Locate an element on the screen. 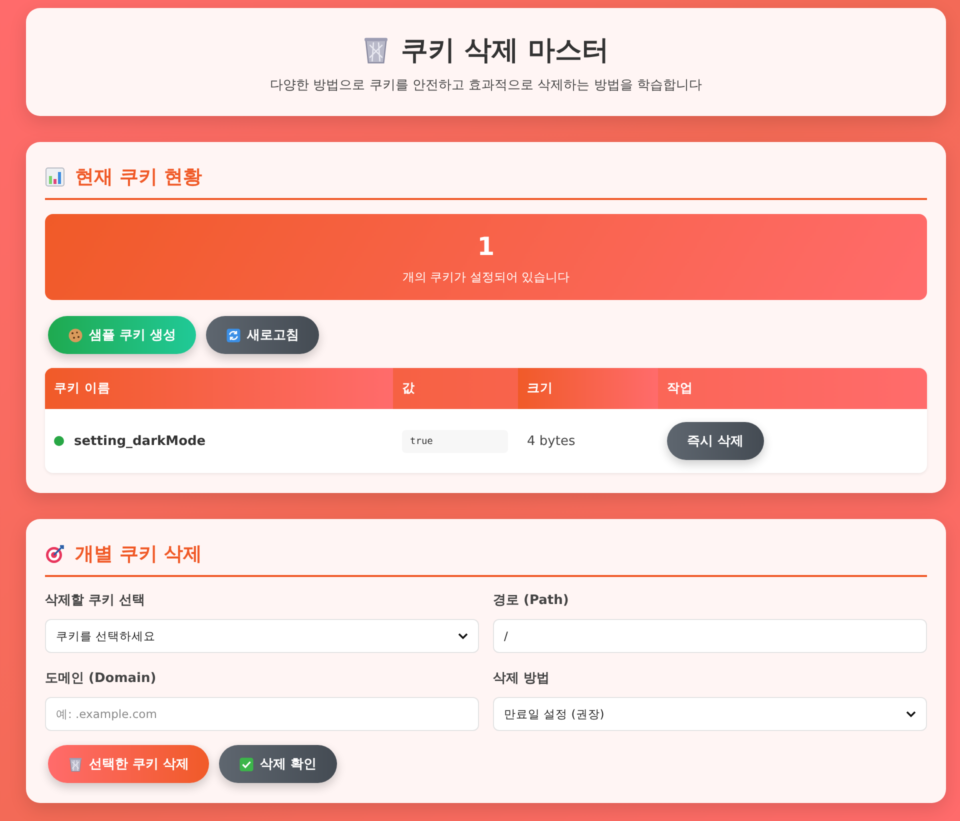  delete-button: 즉시 삭제 is located at coordinates (715, 441).